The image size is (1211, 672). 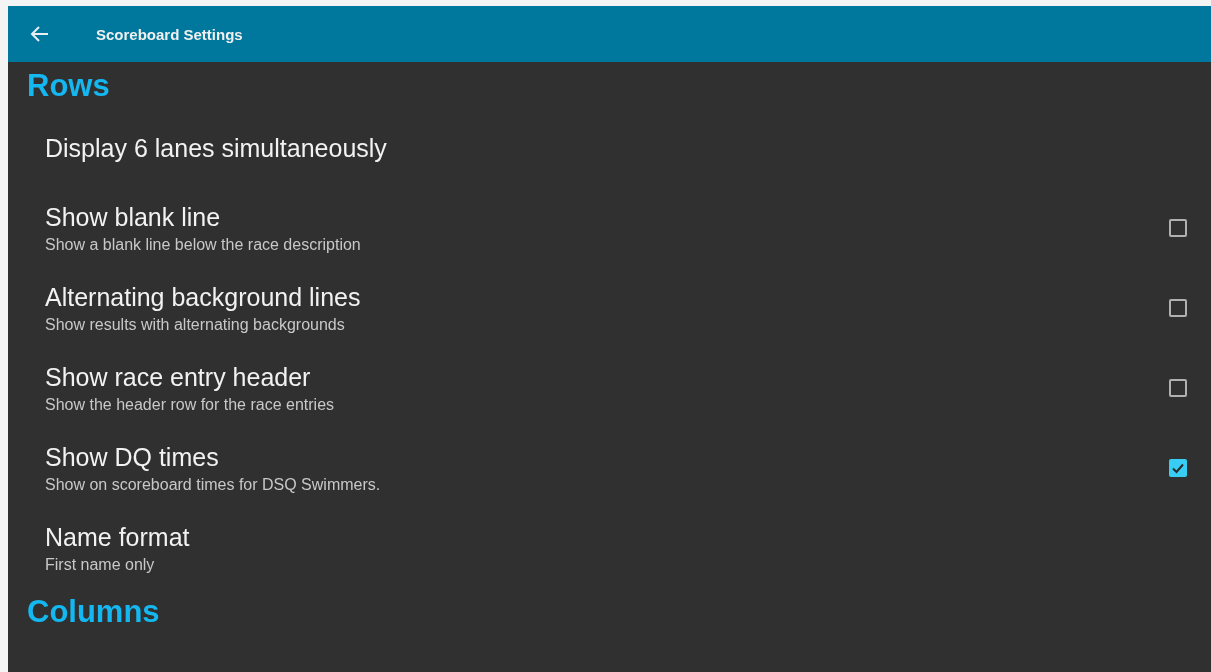 I want to click on setting-title: Alternating background lines, so click(x=203, y=297).